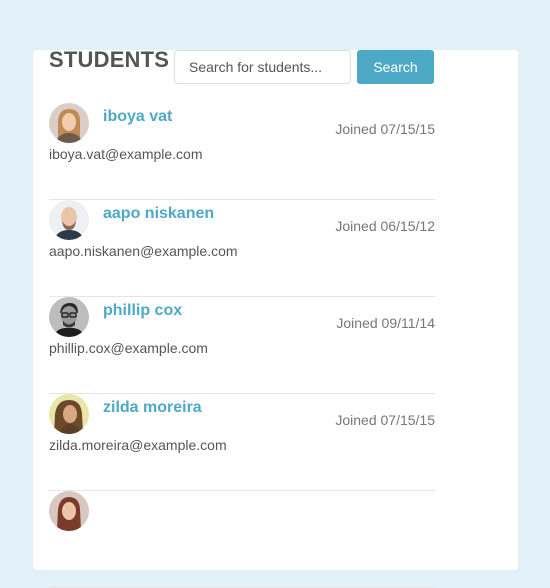 The image size is (550, 588). I want to click on student-name-link: phillip cox, so click(142, 311).